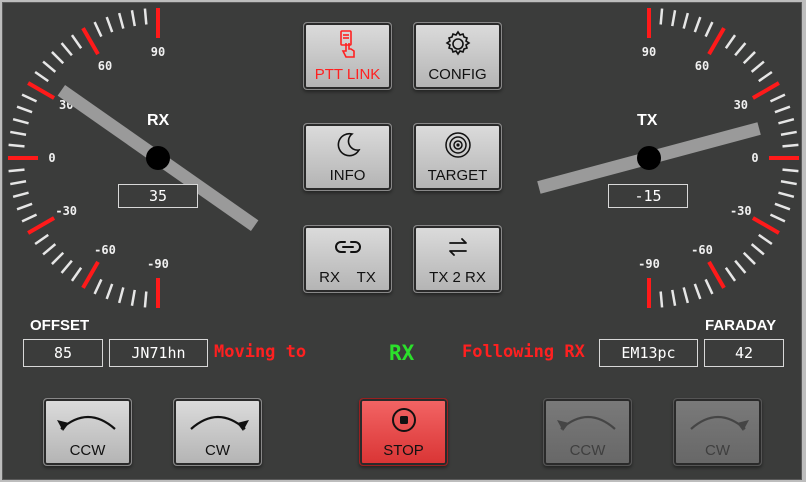  Describe the element at coordinates (741, 325) in the screenshot. I see `faraday-title: FARADAY` at that location.